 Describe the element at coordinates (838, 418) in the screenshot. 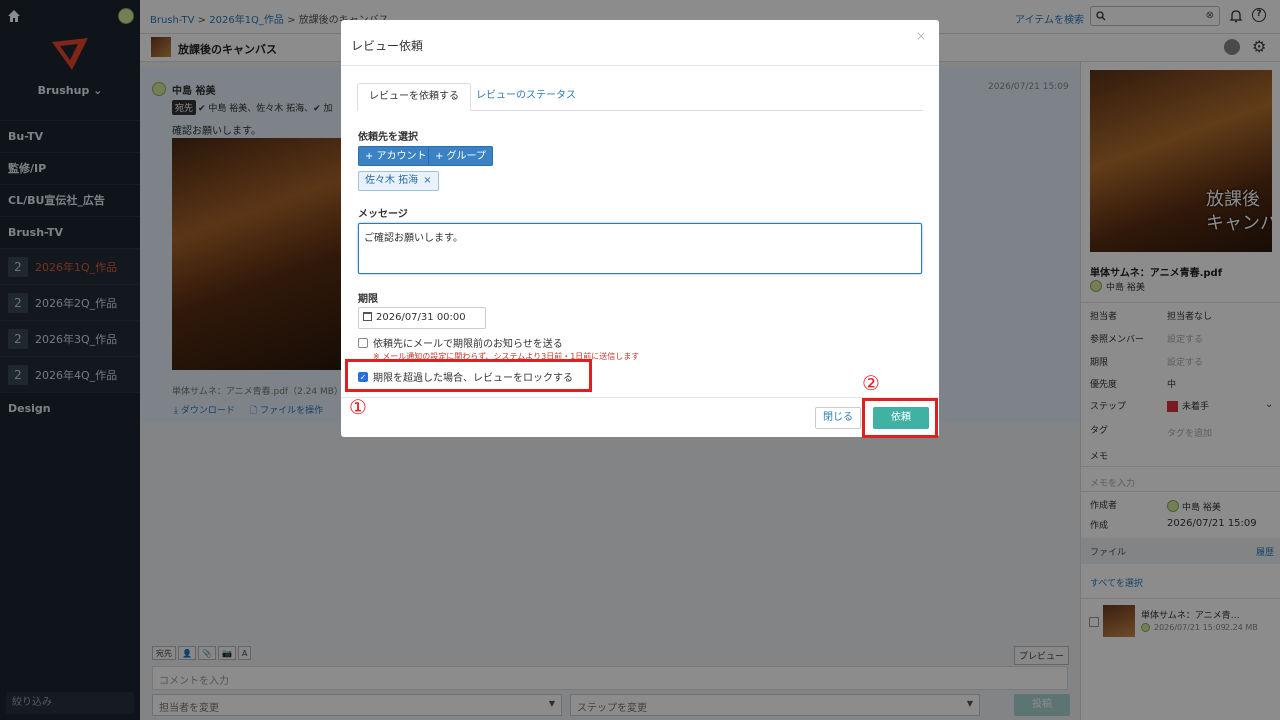

I see `close-button: 閉じる` at that location.